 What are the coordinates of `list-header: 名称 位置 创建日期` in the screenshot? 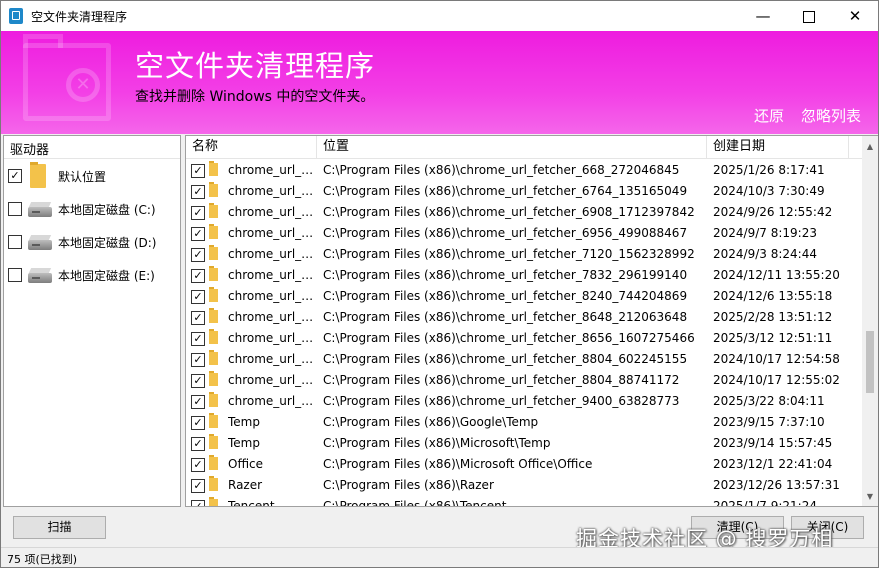 It's located at (524, 147).